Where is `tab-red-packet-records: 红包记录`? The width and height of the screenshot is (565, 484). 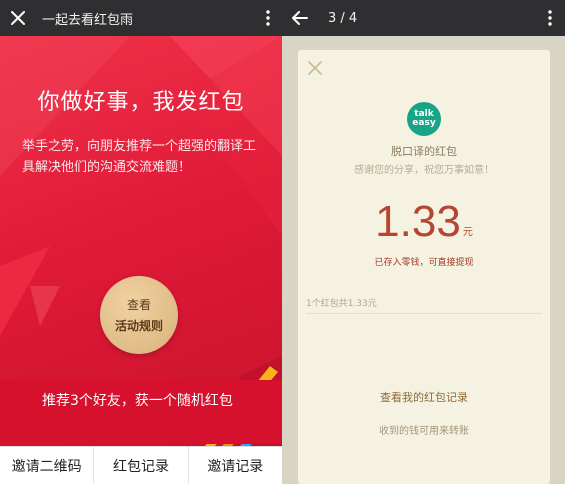
tab-red-packet-records: 红包记录 is located at coordinates (141, 465).